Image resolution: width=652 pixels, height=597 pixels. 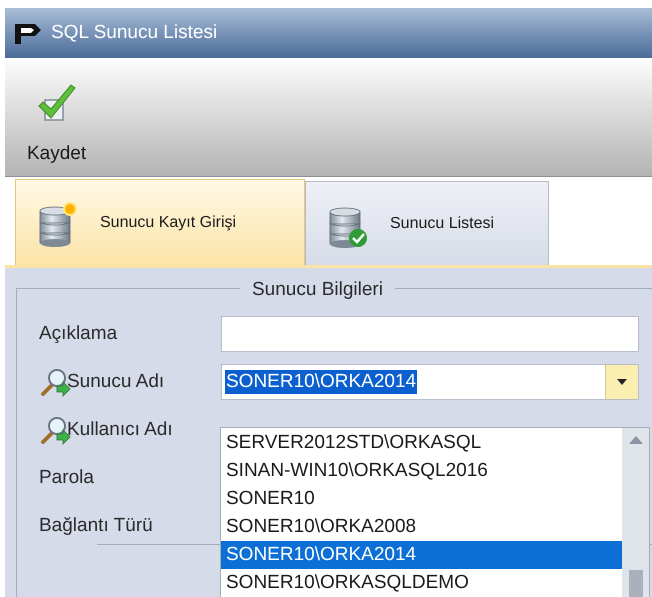 I want to click on list-item: SERVER2012STD\ORKASQL, so click(x=421, y=443).